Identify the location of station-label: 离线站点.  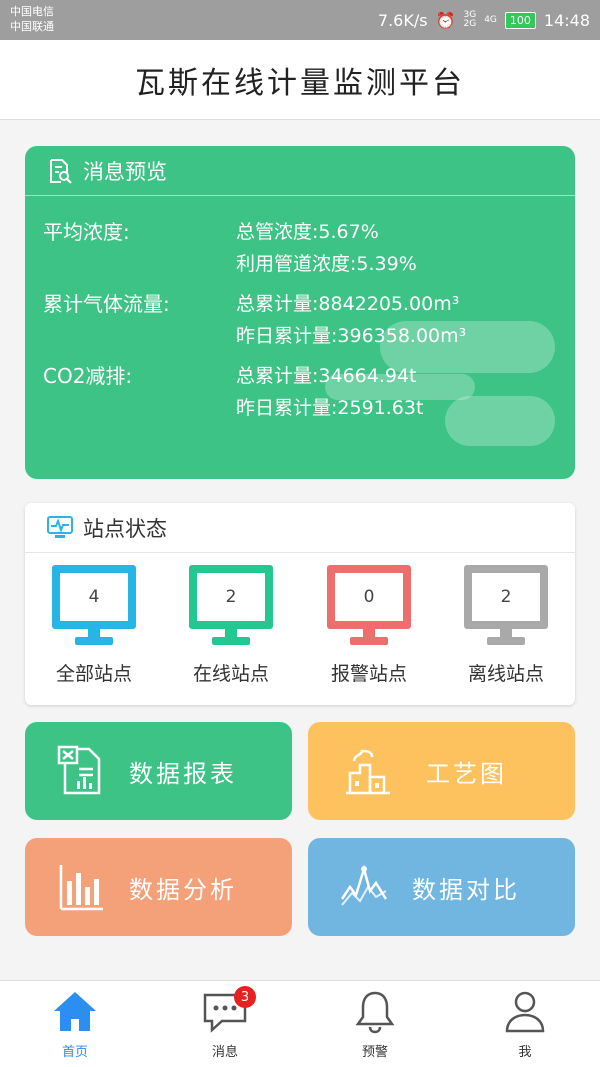
(505, 674).